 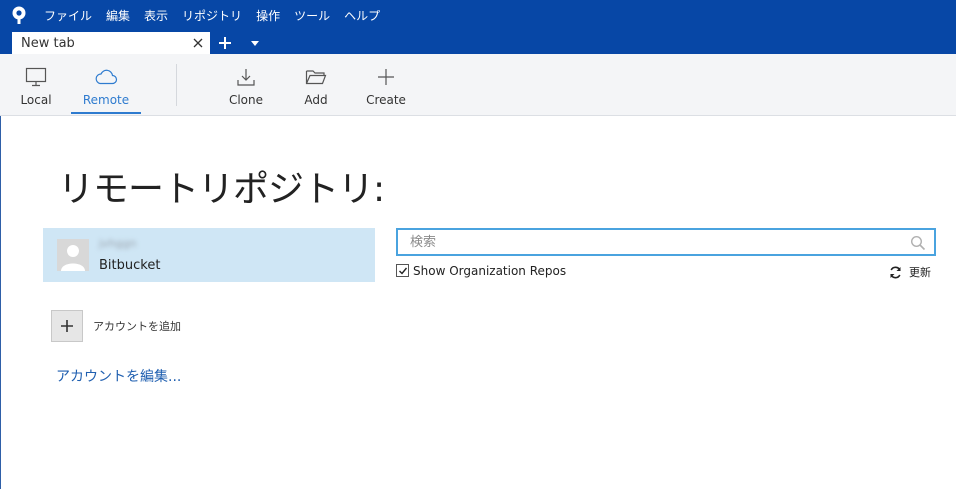 What do you see at coordinates (73, 255) in the screenshot?
I see `avatar` at bounding box center [73, 255].